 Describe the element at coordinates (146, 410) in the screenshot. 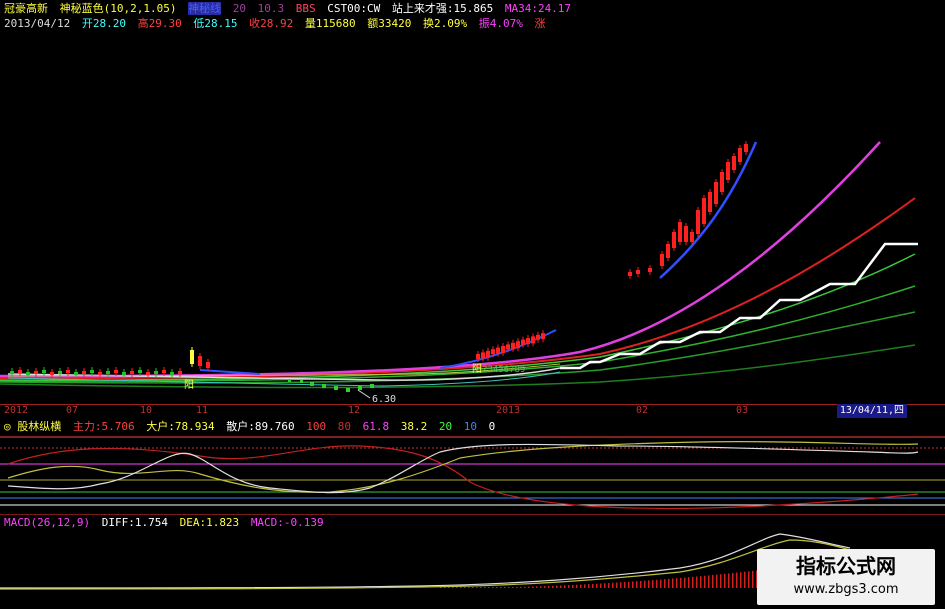

I see `xtick-2: 10` at that location.